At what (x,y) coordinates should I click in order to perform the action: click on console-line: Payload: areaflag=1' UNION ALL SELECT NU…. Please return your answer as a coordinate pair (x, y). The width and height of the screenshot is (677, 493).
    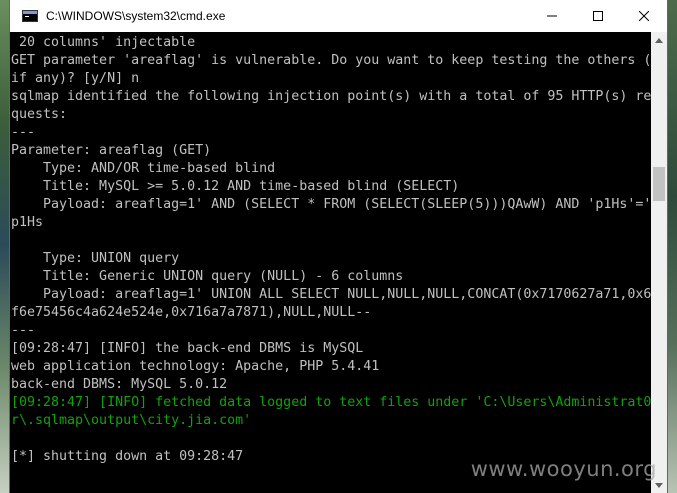
    Looking at the image, I should click on (331, 294).